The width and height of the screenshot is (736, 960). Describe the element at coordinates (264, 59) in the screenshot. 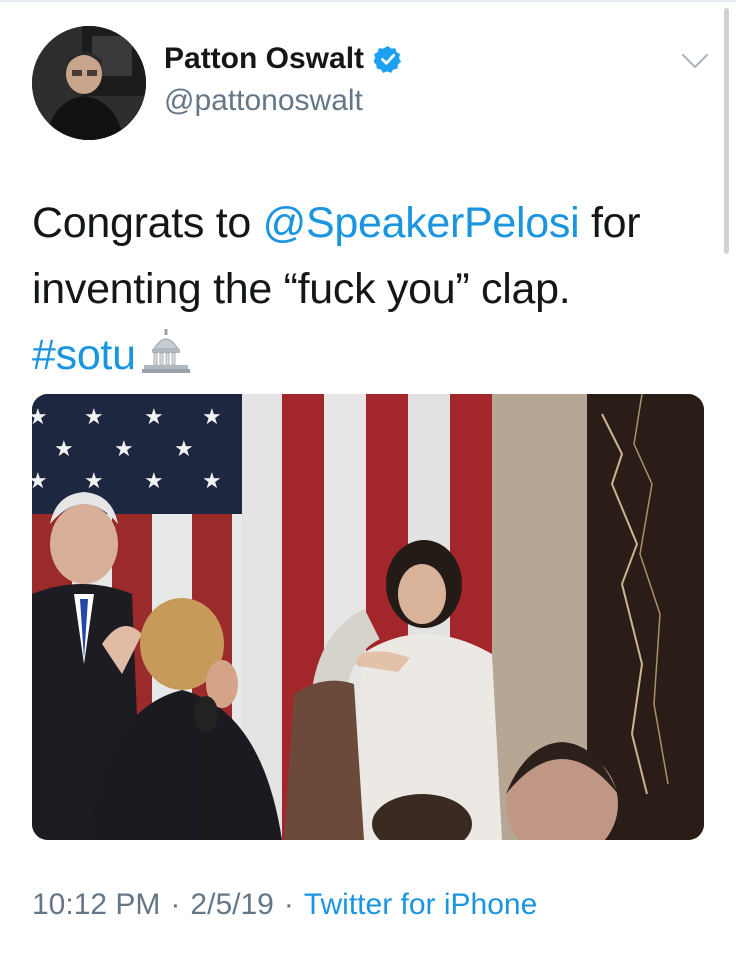

I see `user-name: Patton Oswalt` at that location.